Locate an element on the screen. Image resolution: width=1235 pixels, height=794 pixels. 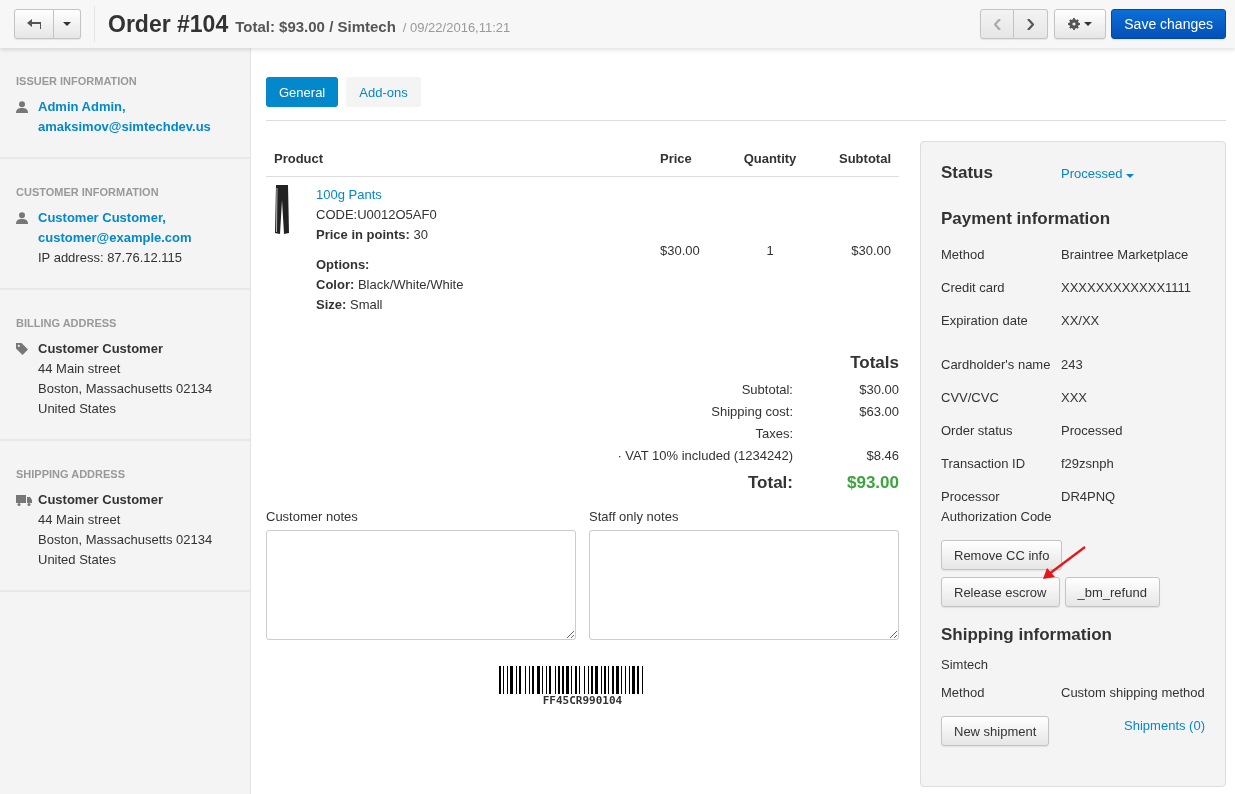
barcode-number: FF45CR990104 is located at coordinates (582, 700).